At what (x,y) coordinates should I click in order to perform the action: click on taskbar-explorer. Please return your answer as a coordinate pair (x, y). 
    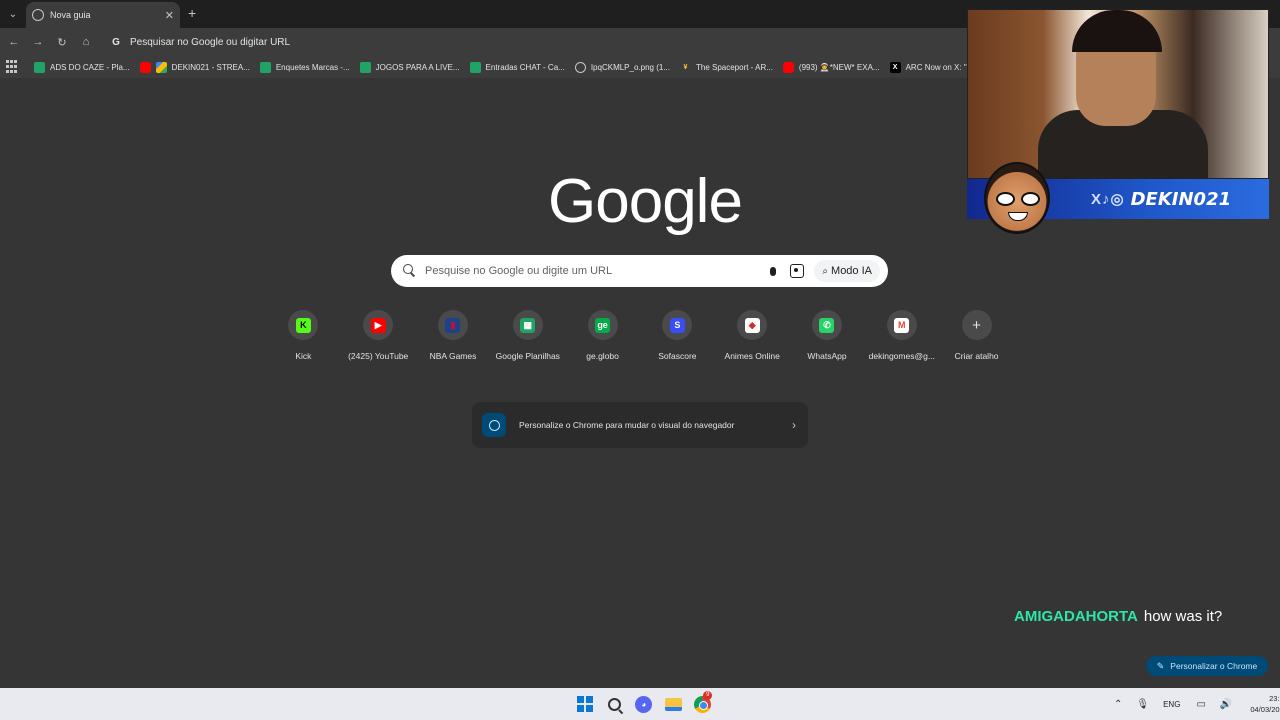
    Looking at the image, I should click on (674, 704).